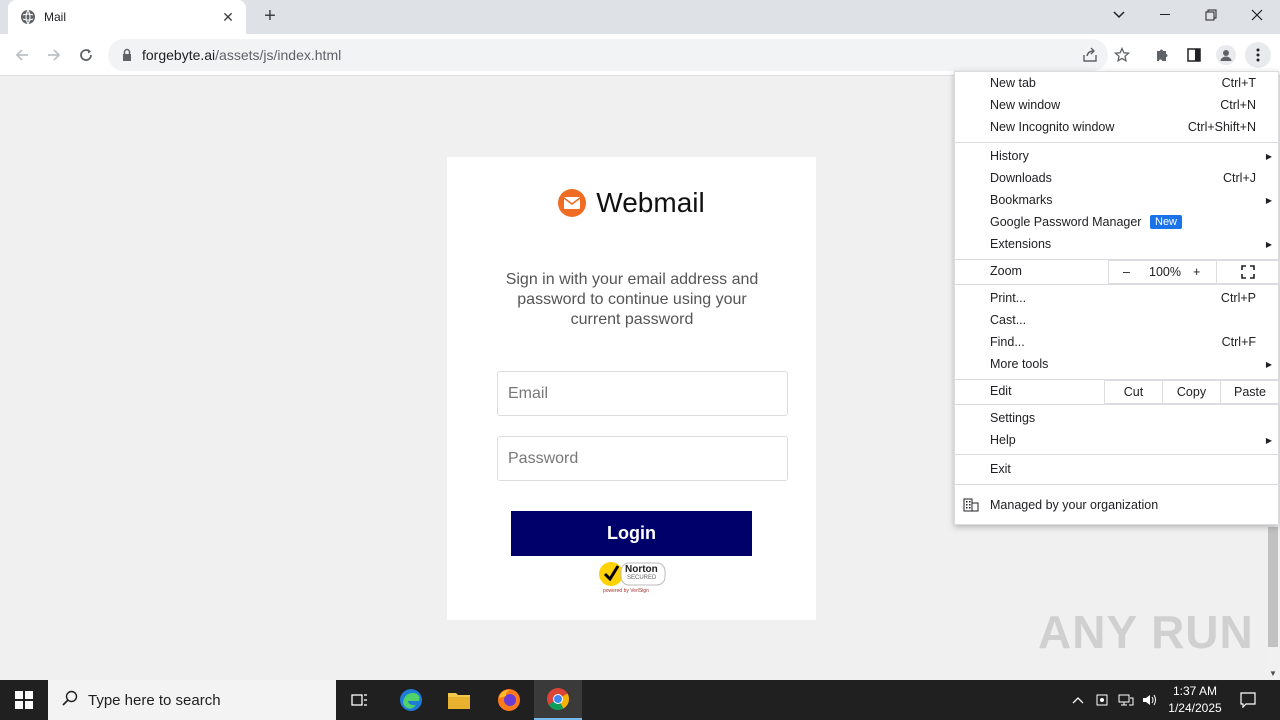 The image size is (1280, 720). I want to click on menu-edit-row: Edit Cut Copy Paste, so click(1117, 392).